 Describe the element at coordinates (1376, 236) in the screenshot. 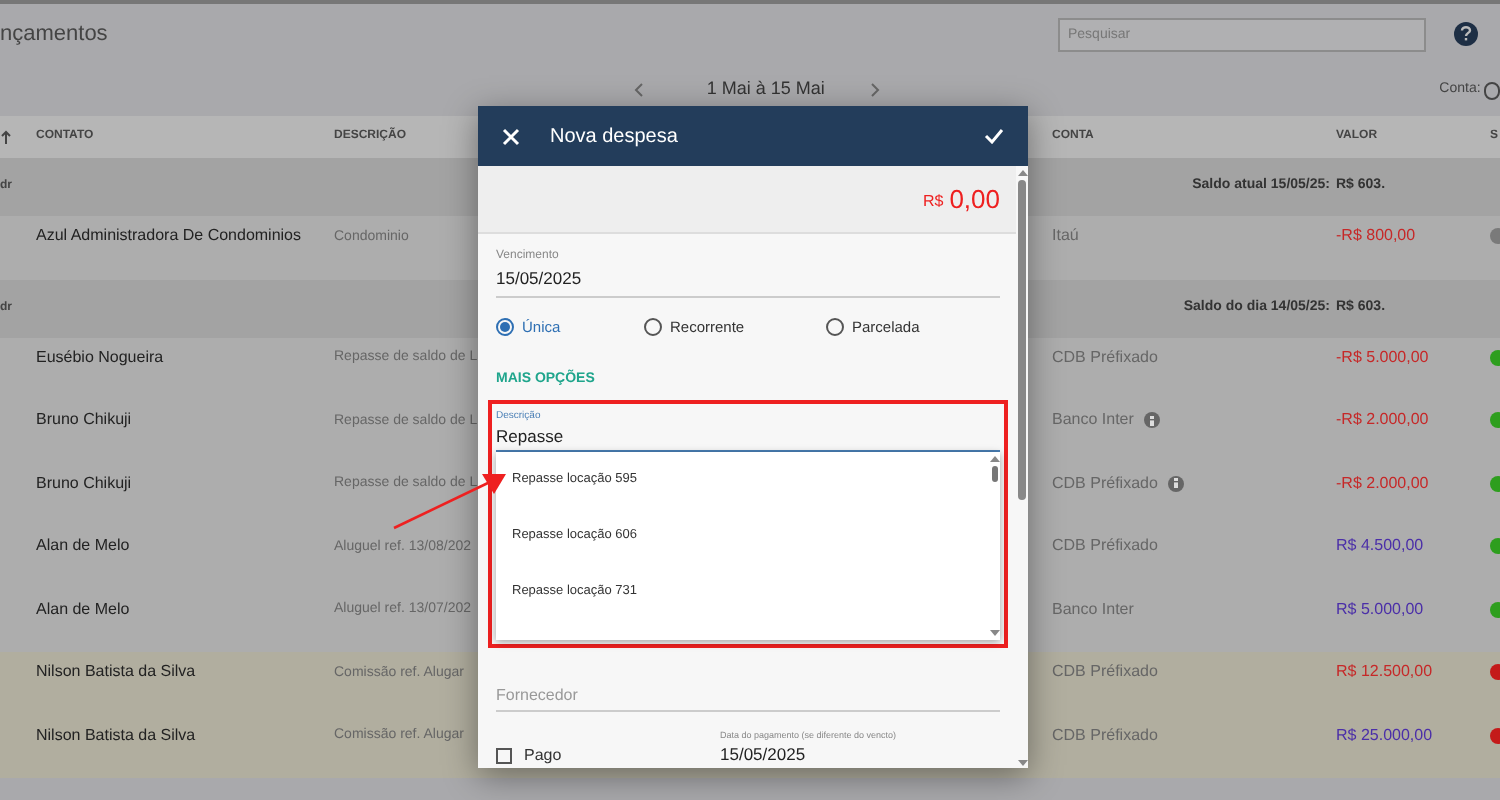

I see `amount-cell: -R$ 800,00` at that location.